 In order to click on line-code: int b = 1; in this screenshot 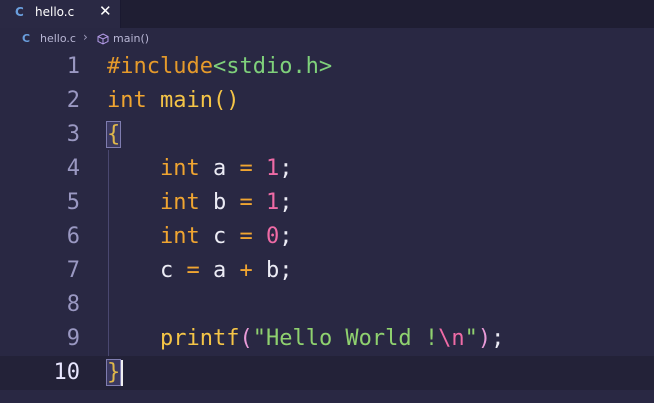, I will do `click(200, 203)`.